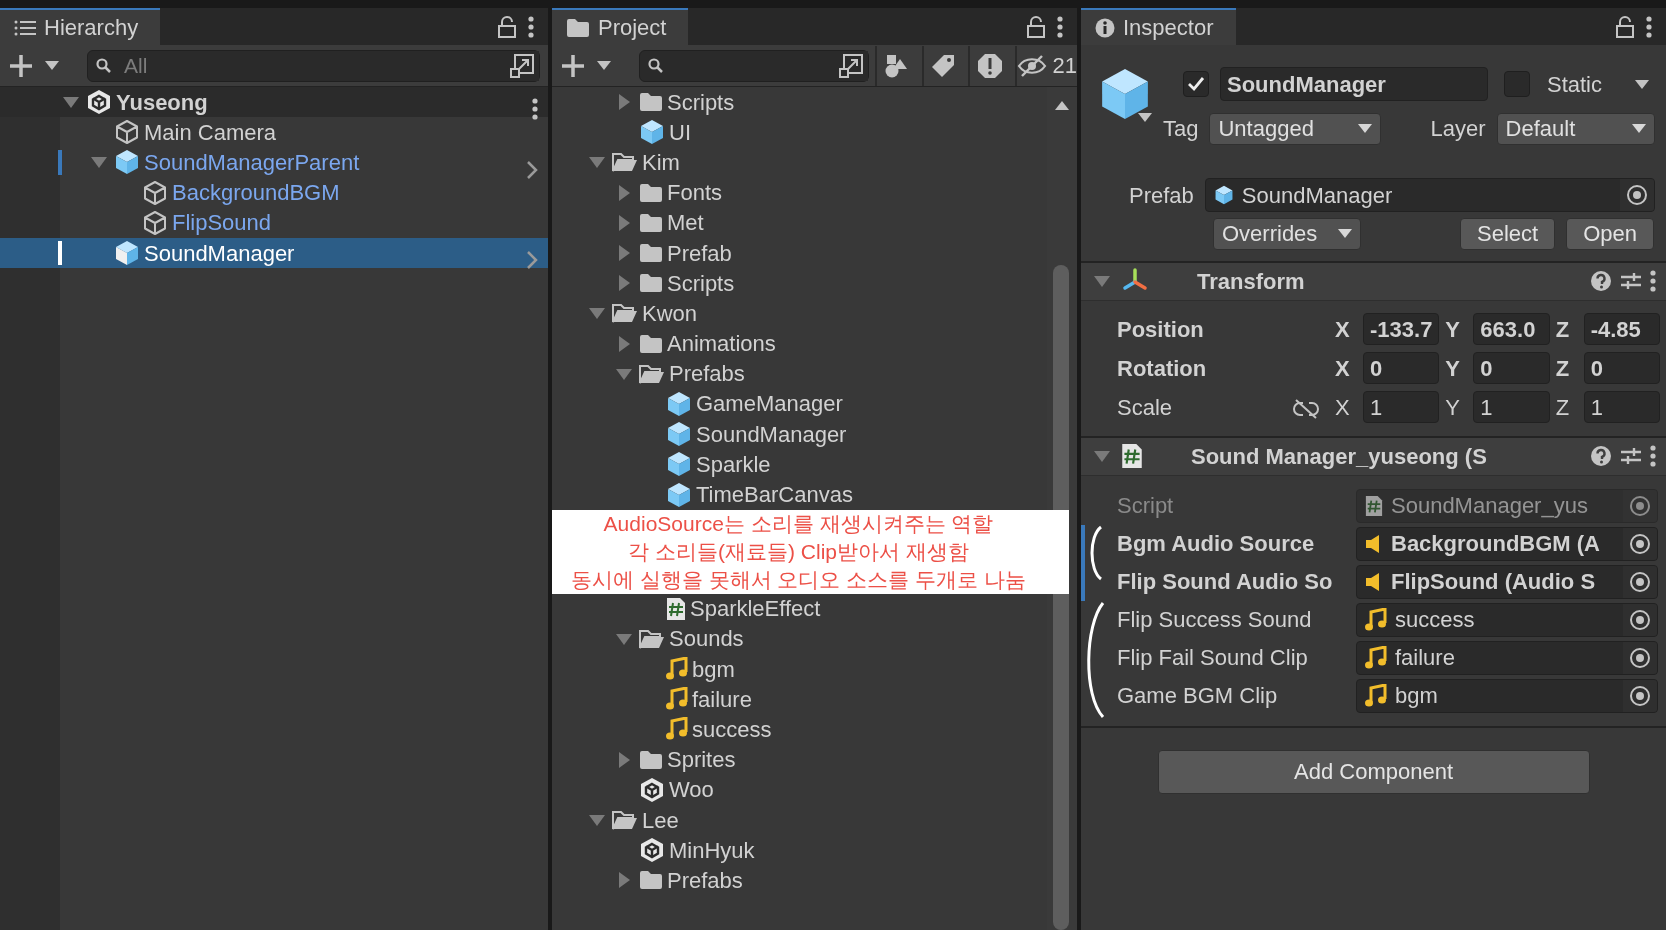 The width and height of the screenshot is (1666, 930). What do you see at coordinates (754, 65) in the screenshot?
I see `search-field` at bounding box center [754, 65].